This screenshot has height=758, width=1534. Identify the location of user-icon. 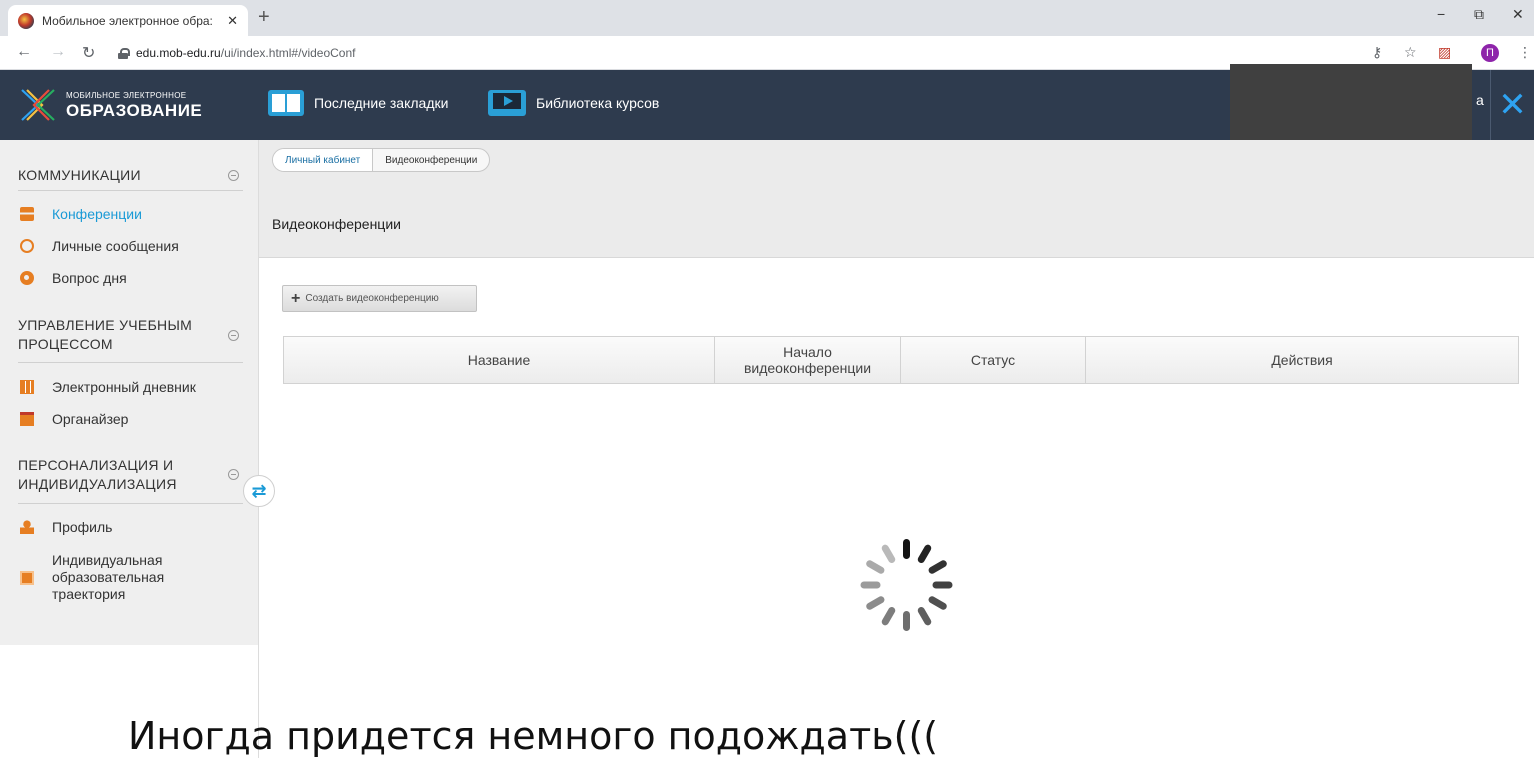
(27, 527).